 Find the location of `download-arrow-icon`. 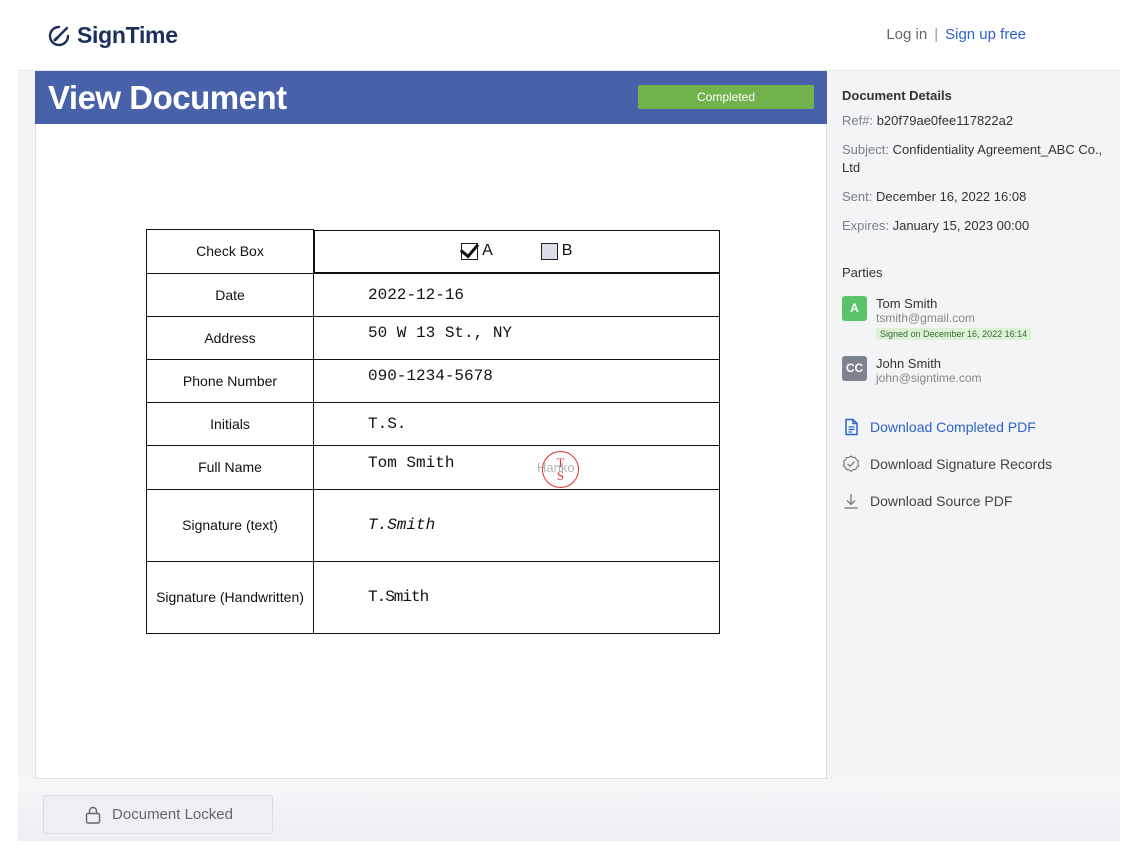

download-arrow-icon is located at coordinates (851, 501).